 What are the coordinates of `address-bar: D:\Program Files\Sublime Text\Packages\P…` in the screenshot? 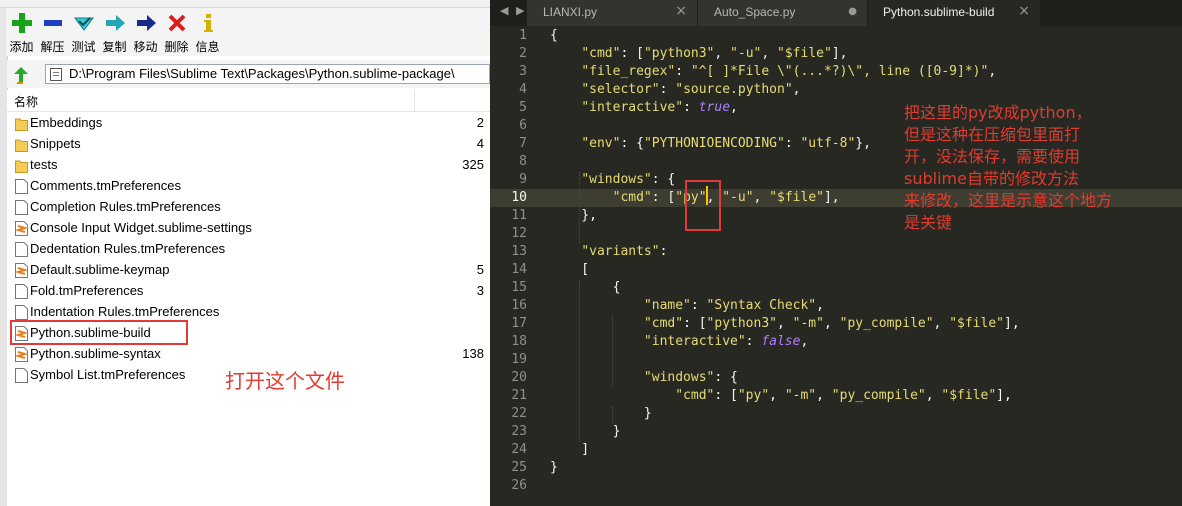 It's located at (267, 74).